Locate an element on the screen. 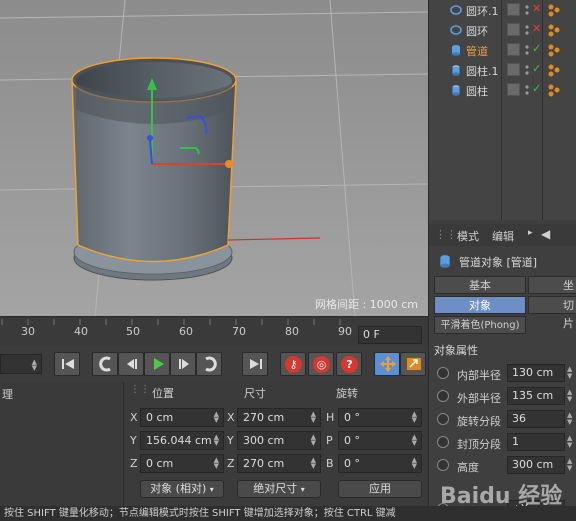  frame-start-field: ▲ ▼ is located at coordinates (21, 364).